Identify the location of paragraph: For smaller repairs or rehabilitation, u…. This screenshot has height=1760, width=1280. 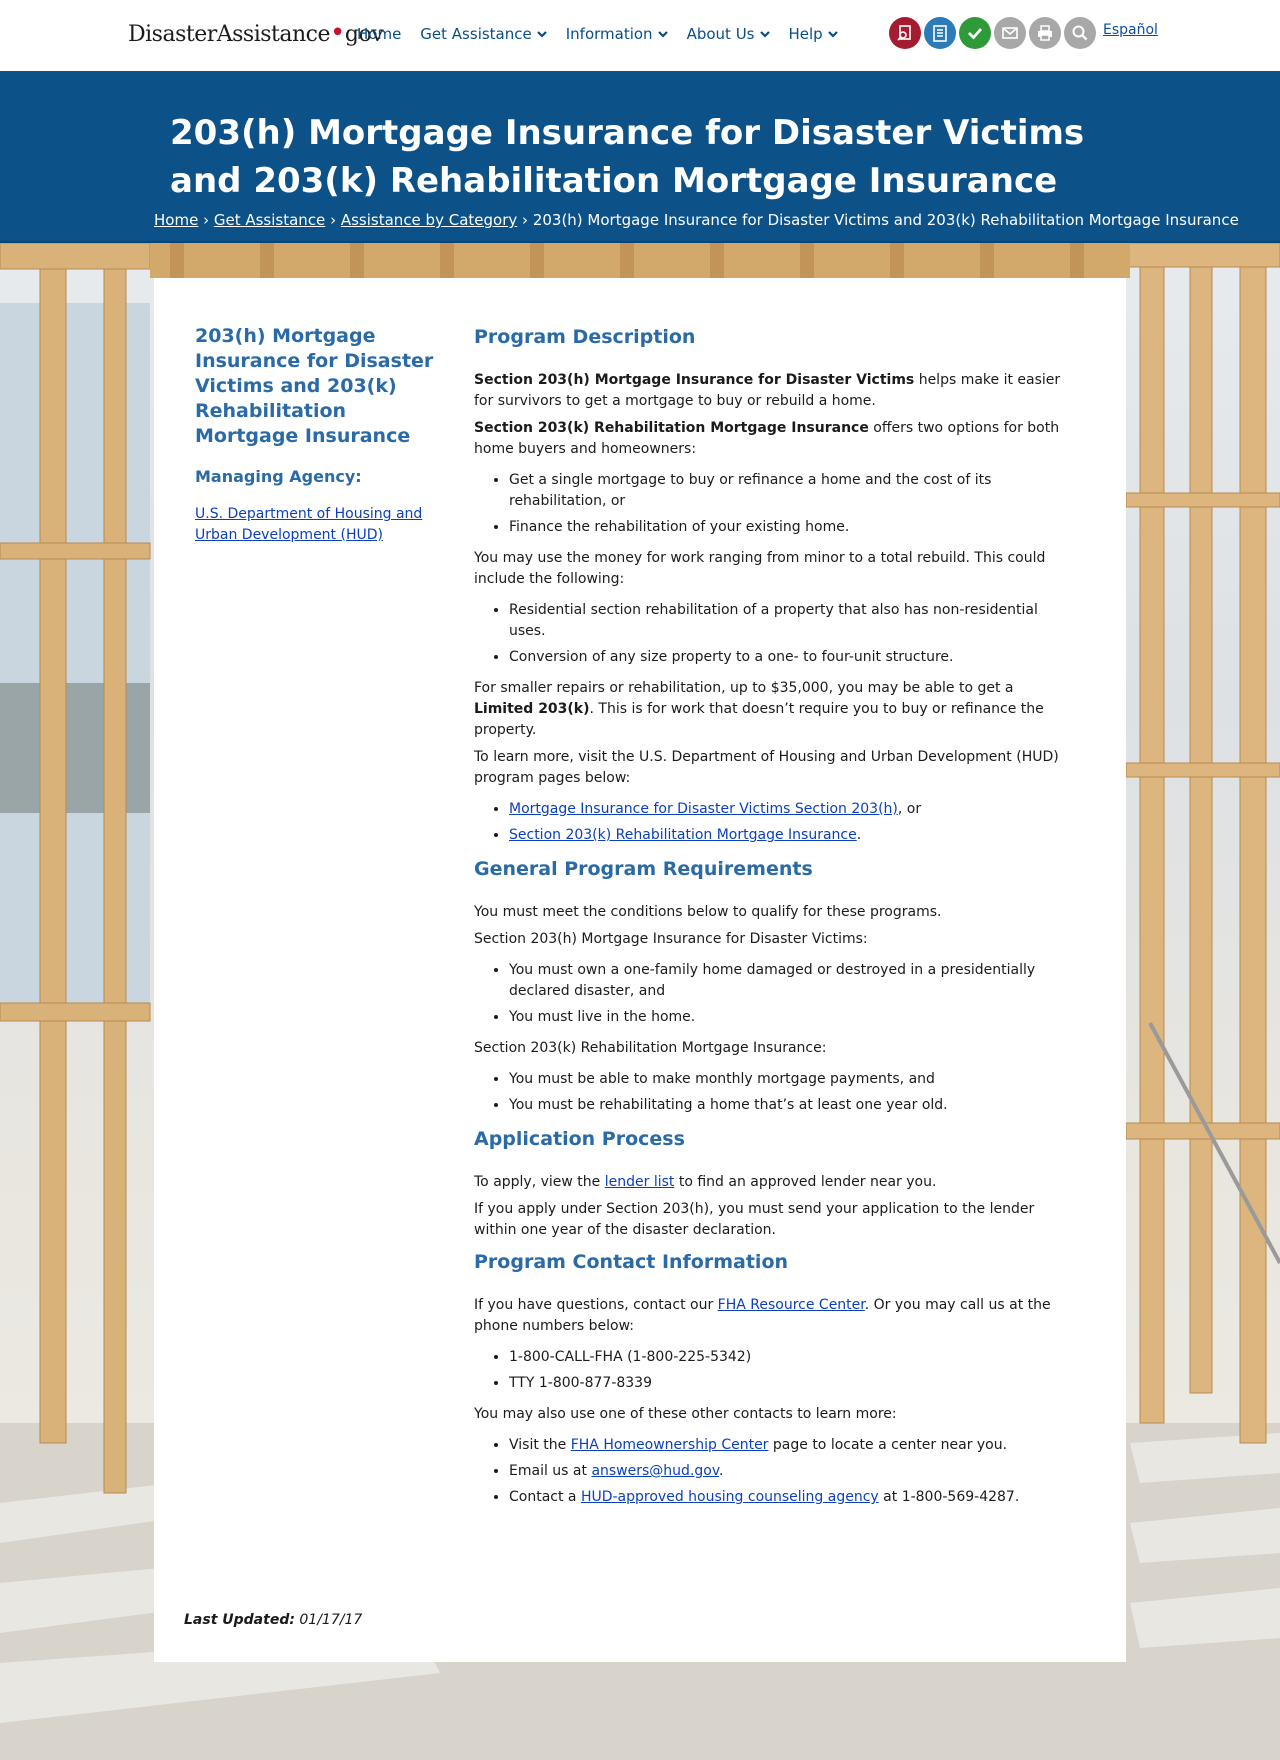
(774, 709).